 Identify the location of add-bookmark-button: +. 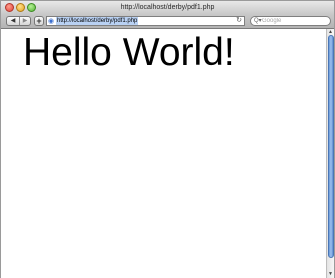
(39, 21).